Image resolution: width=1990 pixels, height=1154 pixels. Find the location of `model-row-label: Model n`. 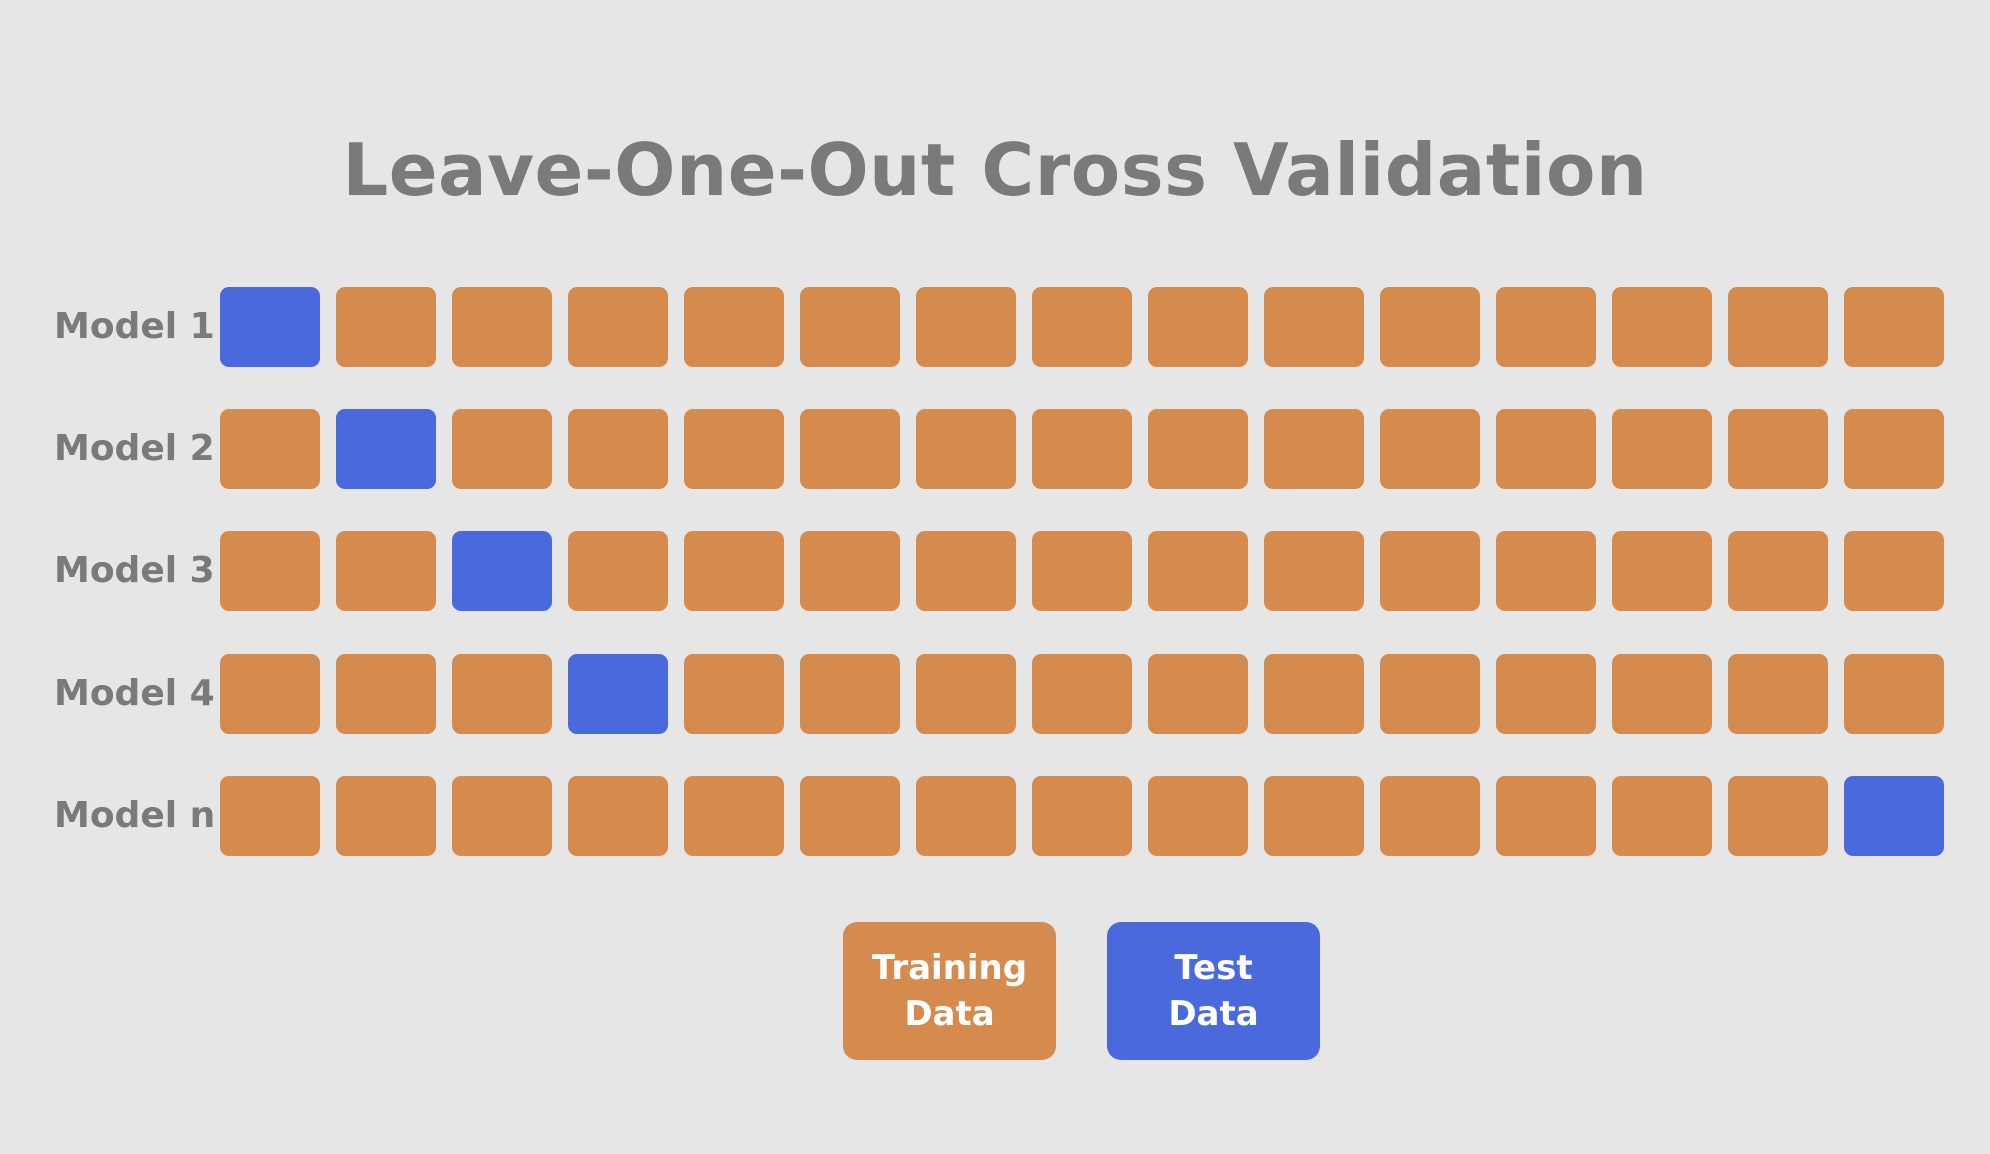

model-row-label: Model n is located at coordinates (135, 815).